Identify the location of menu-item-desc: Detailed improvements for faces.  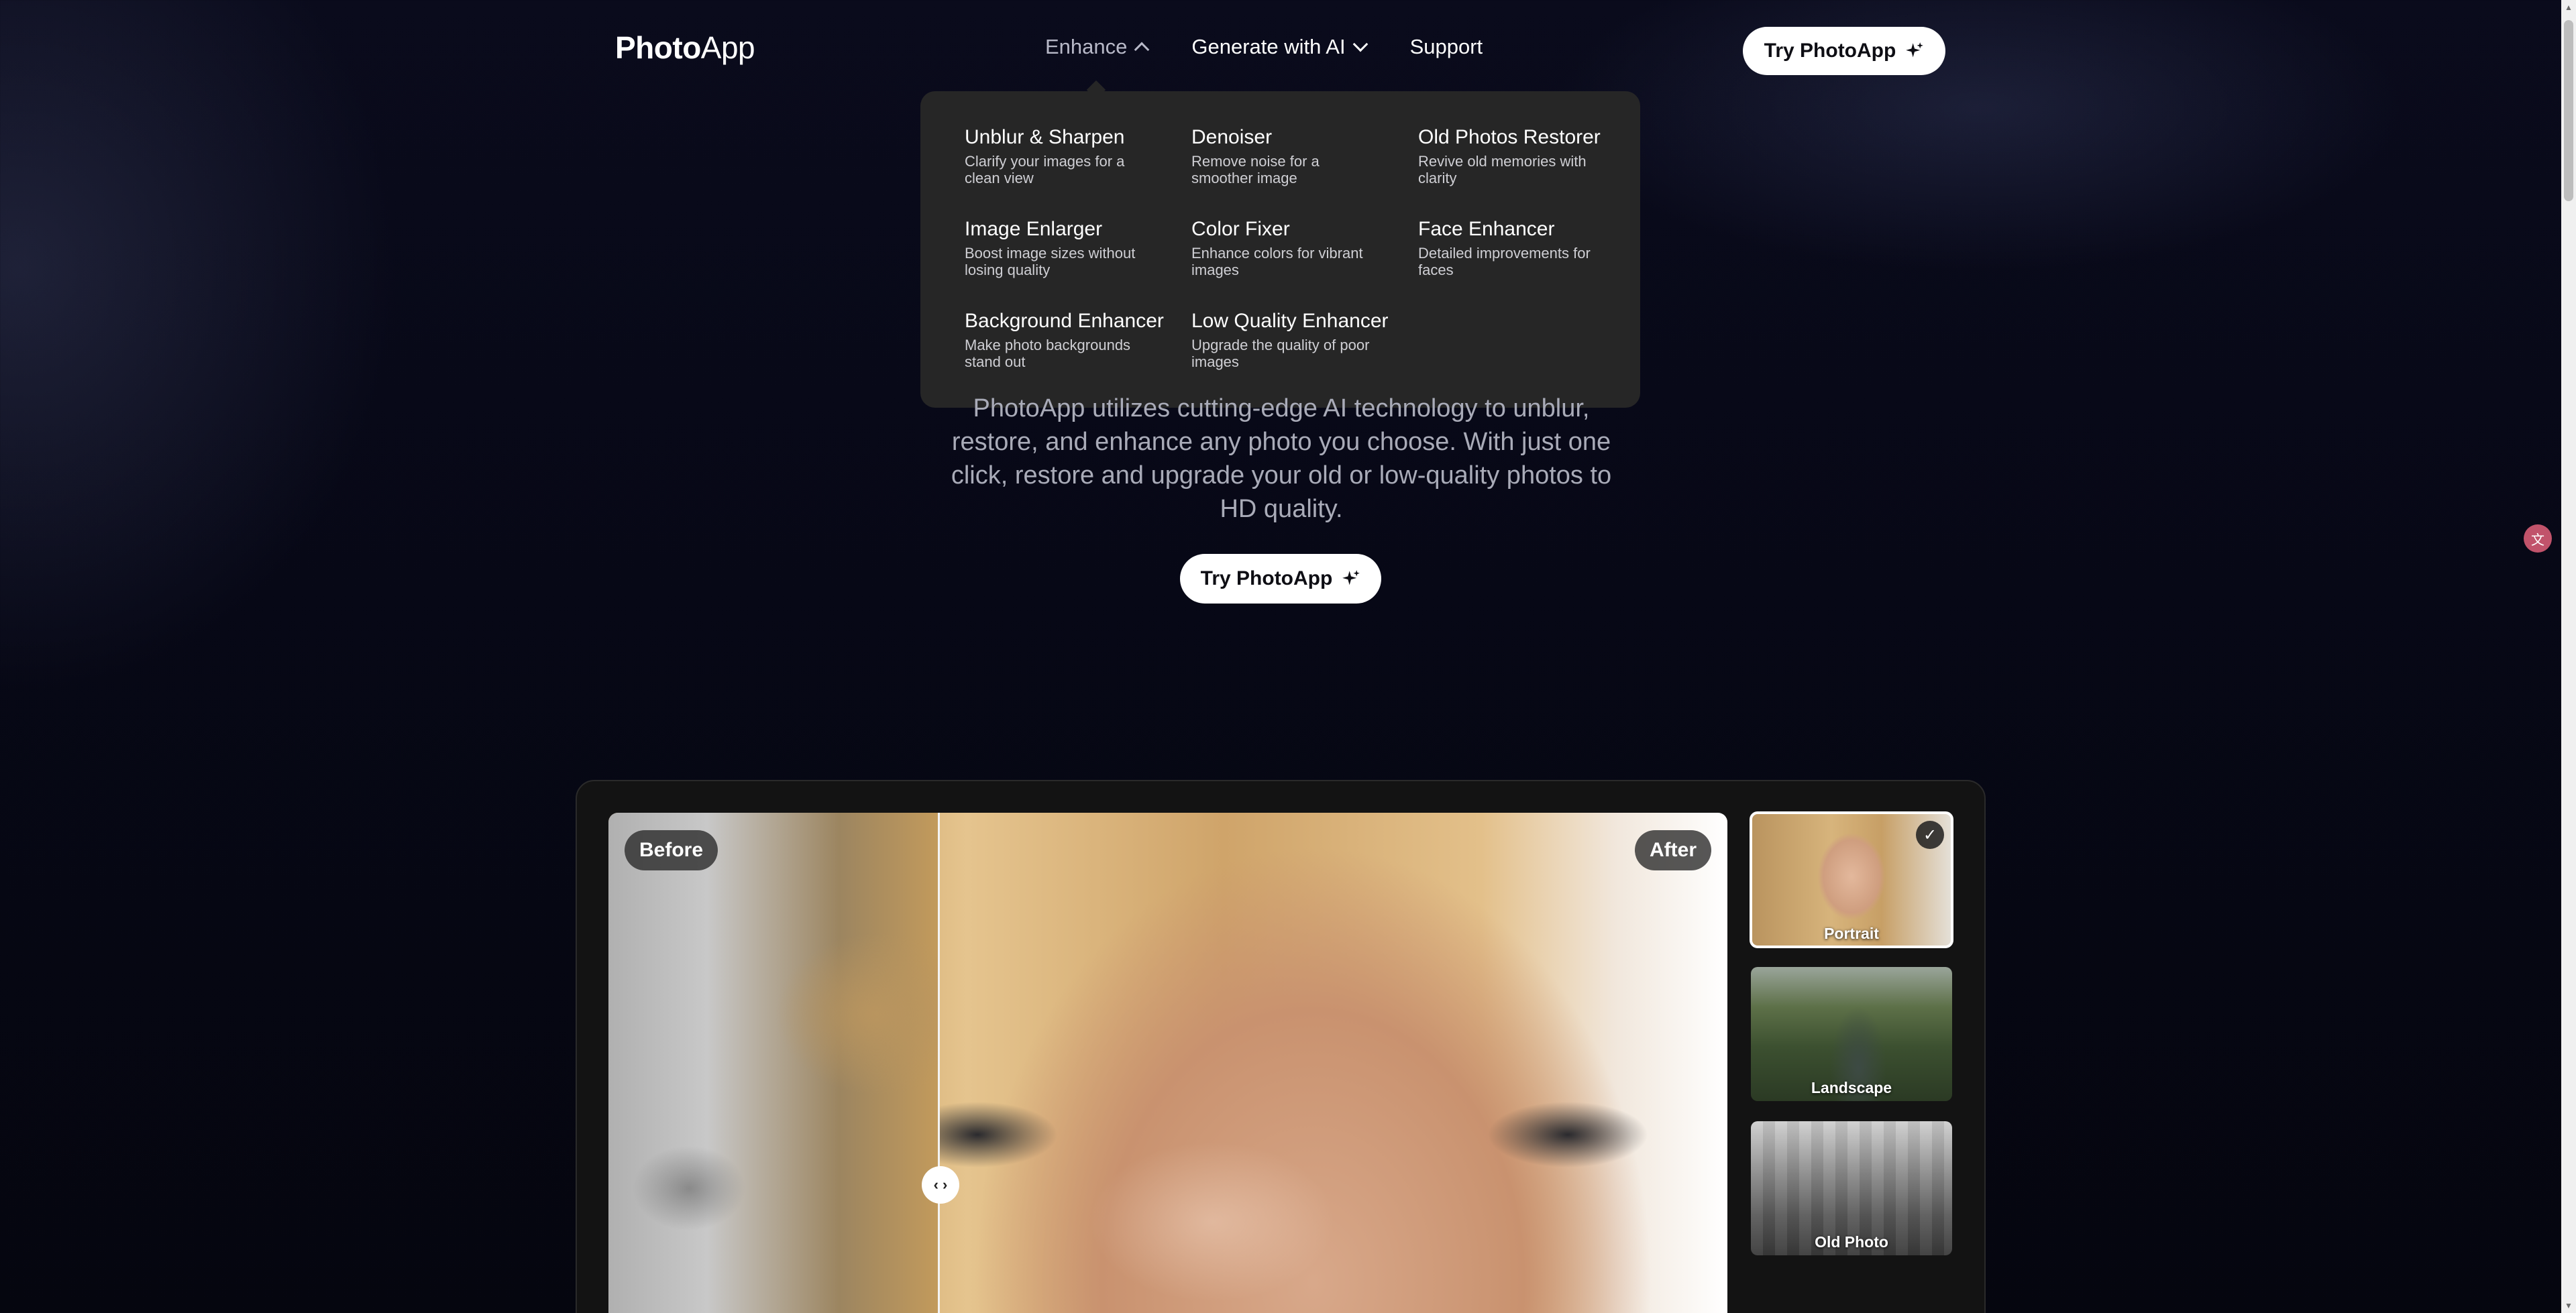
(1504, 261).